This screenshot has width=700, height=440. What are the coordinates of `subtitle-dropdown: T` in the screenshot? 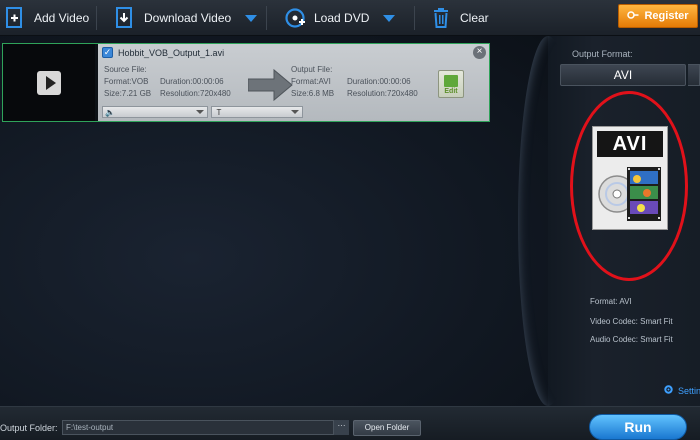 It's located at (257, 112).